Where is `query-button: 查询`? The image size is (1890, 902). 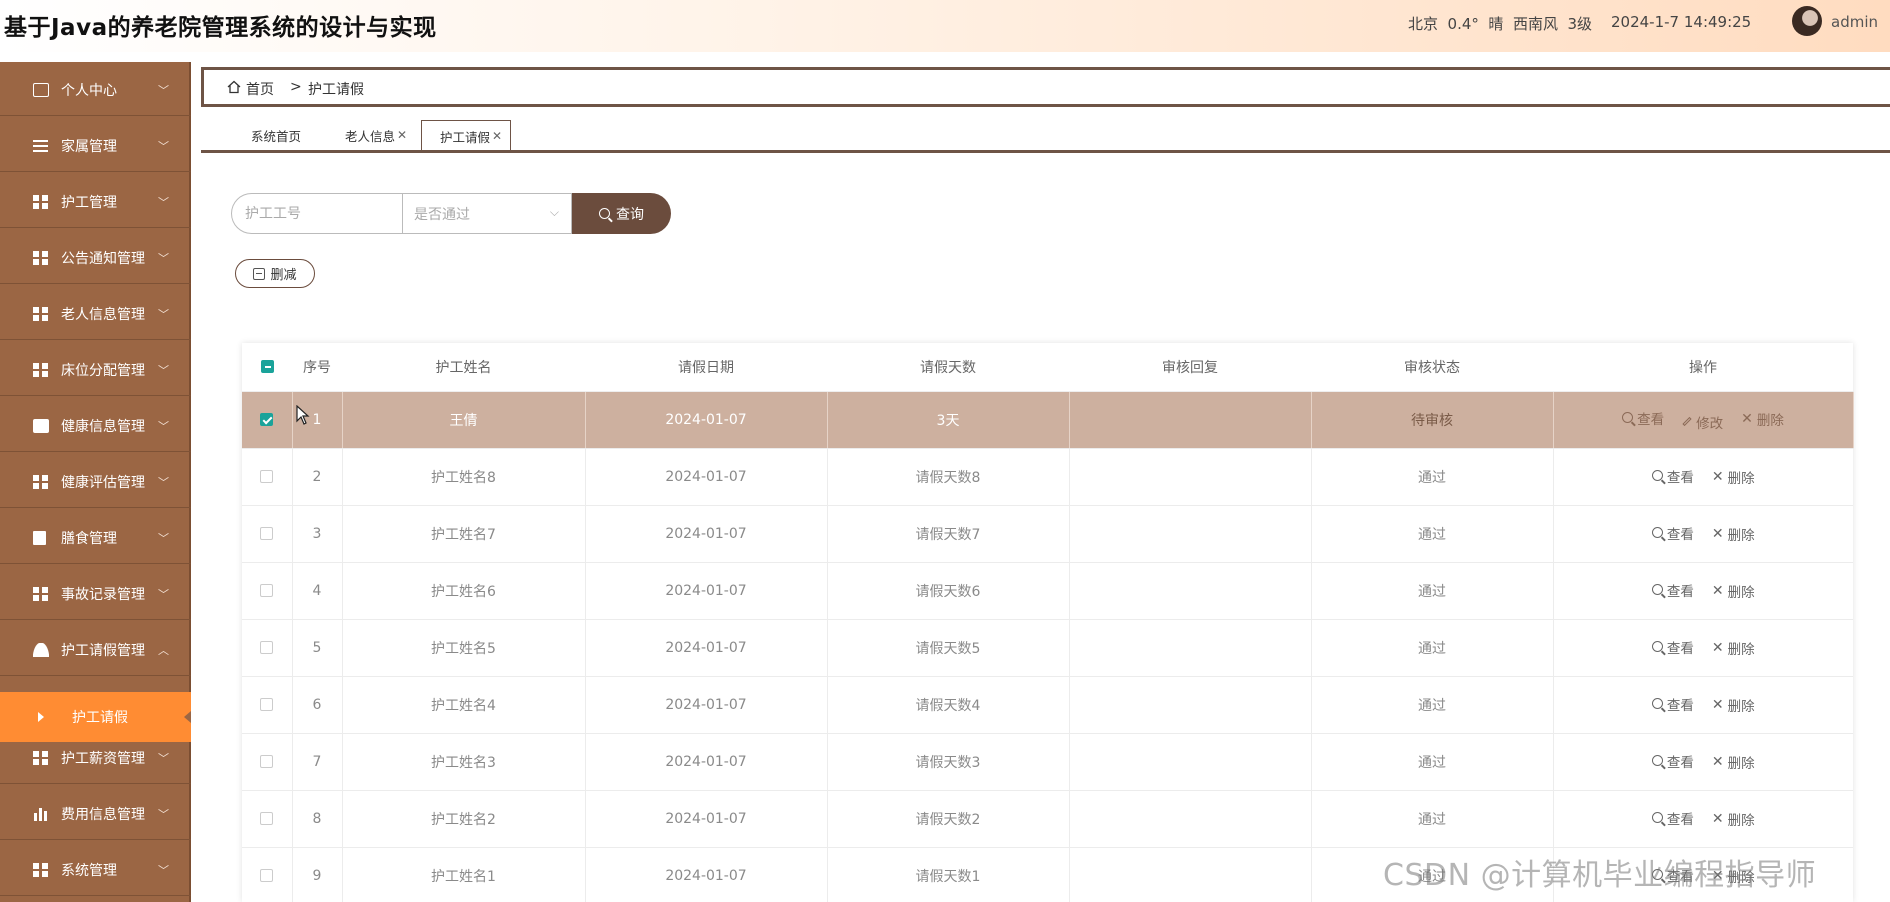 query-button: 查询 is located at coordinates (621, 213).